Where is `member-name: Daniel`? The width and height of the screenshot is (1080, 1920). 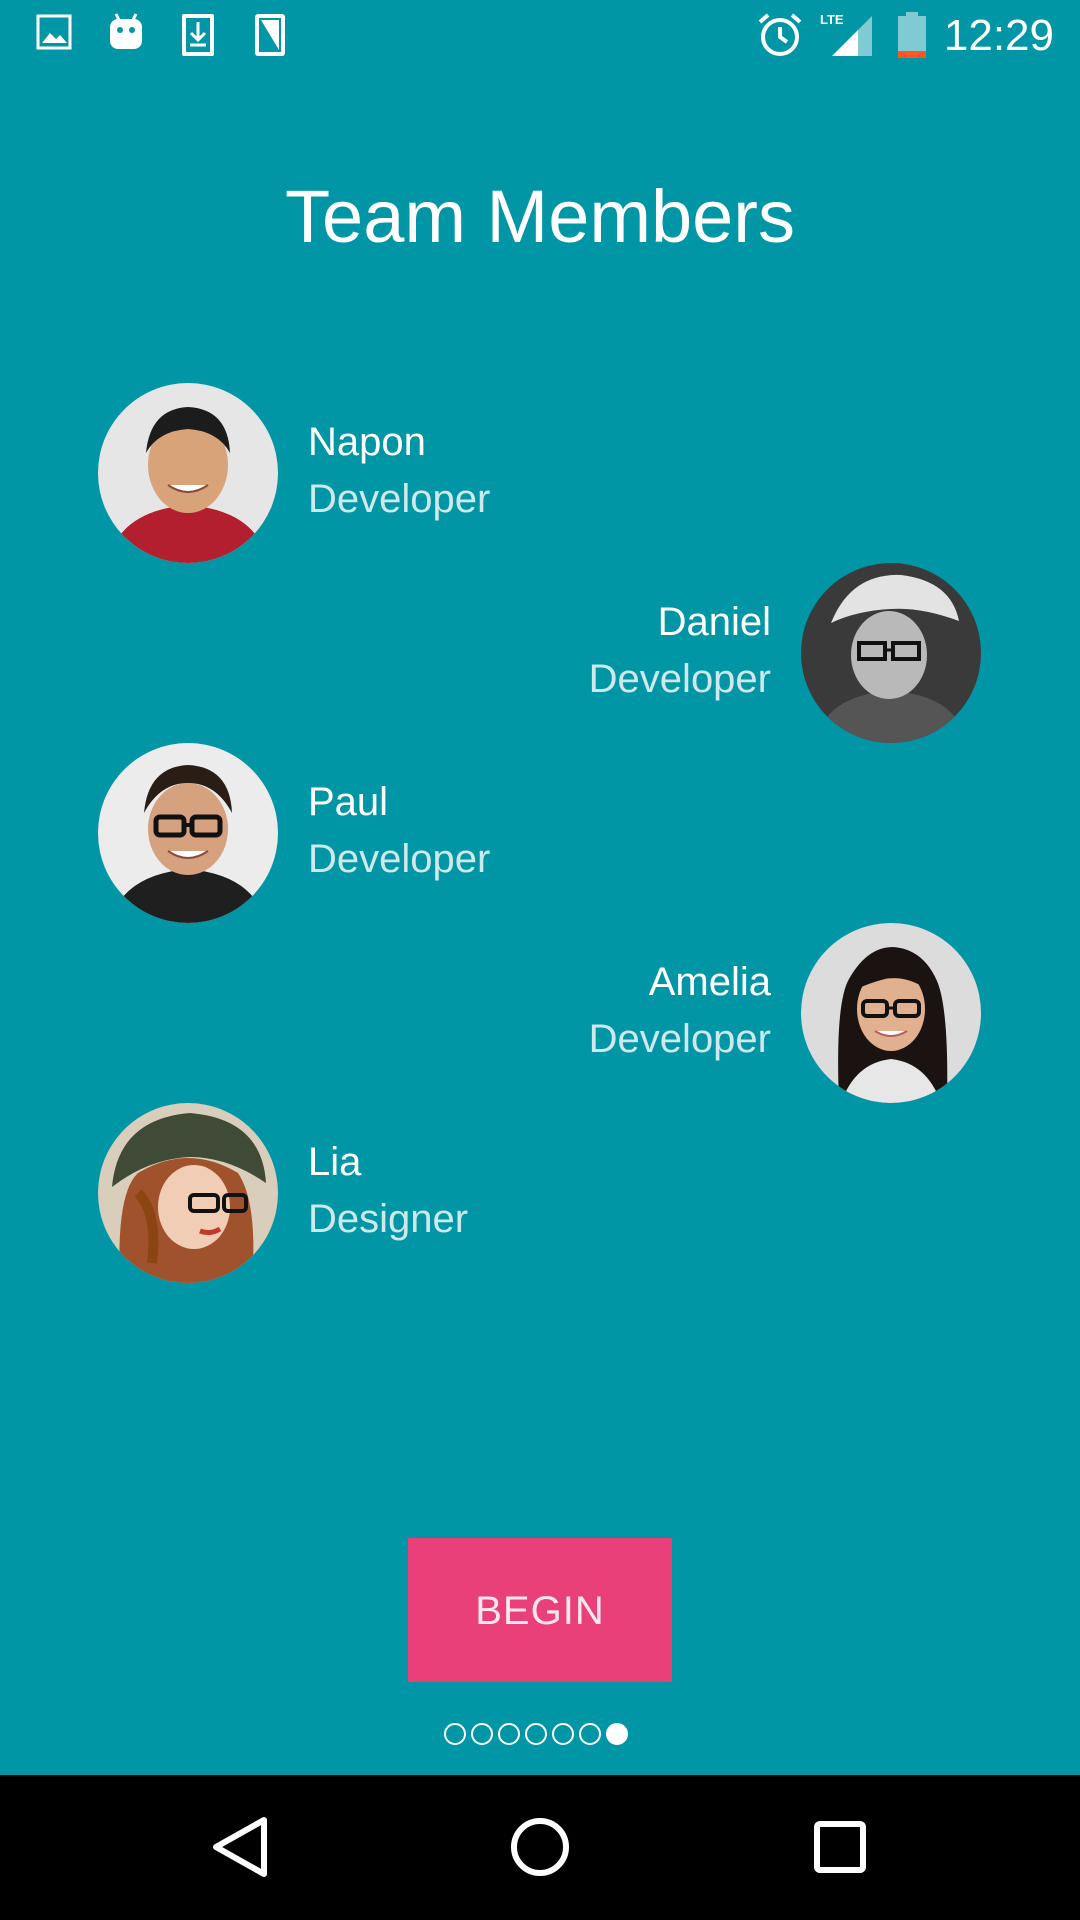 member-name: Daniel is located at coordinates (714, 622).